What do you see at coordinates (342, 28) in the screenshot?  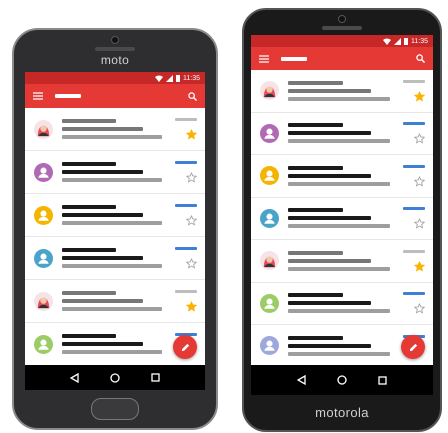 I see `speaker-grille` at bounding box center [342, 28].